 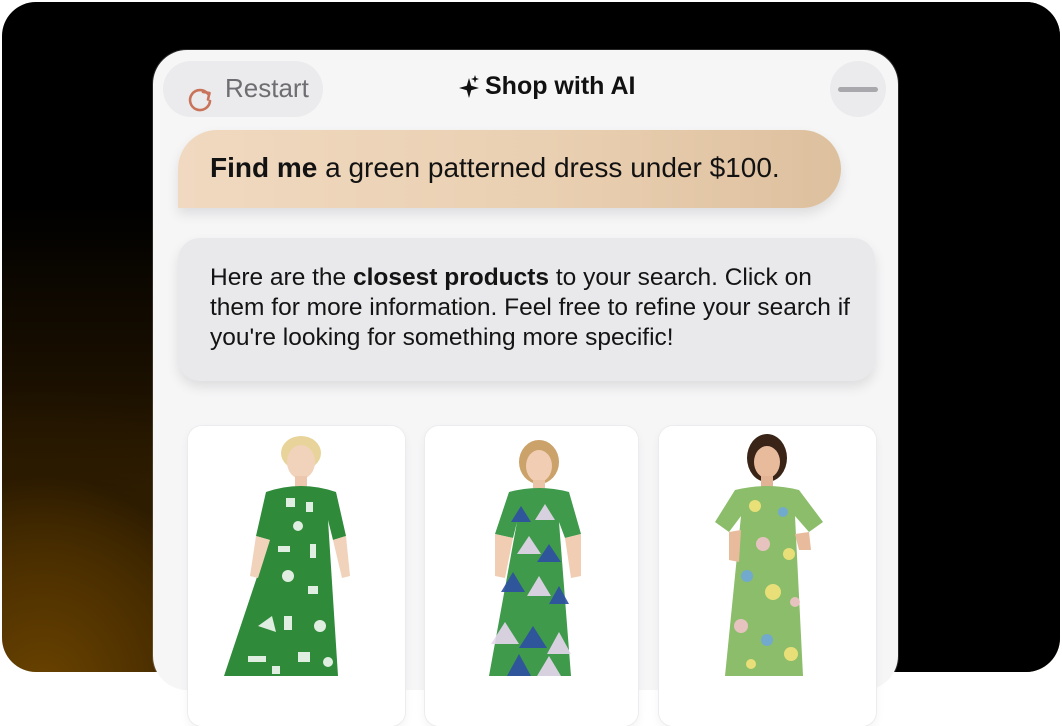 I want to click on chat-title: Shop with AI, so click(x=563, y=87).